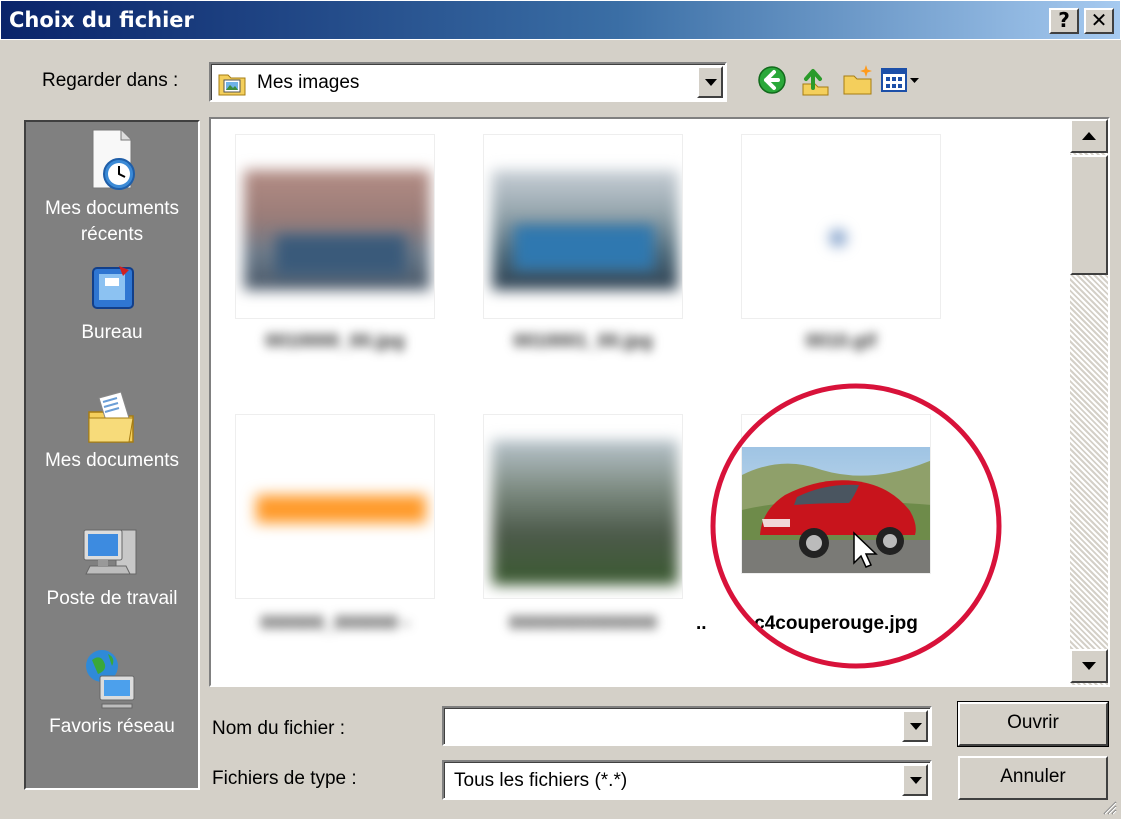 This screenshot has width=1121, height=819. I want to click on place-label: Poste de travail, so click(112, 598).